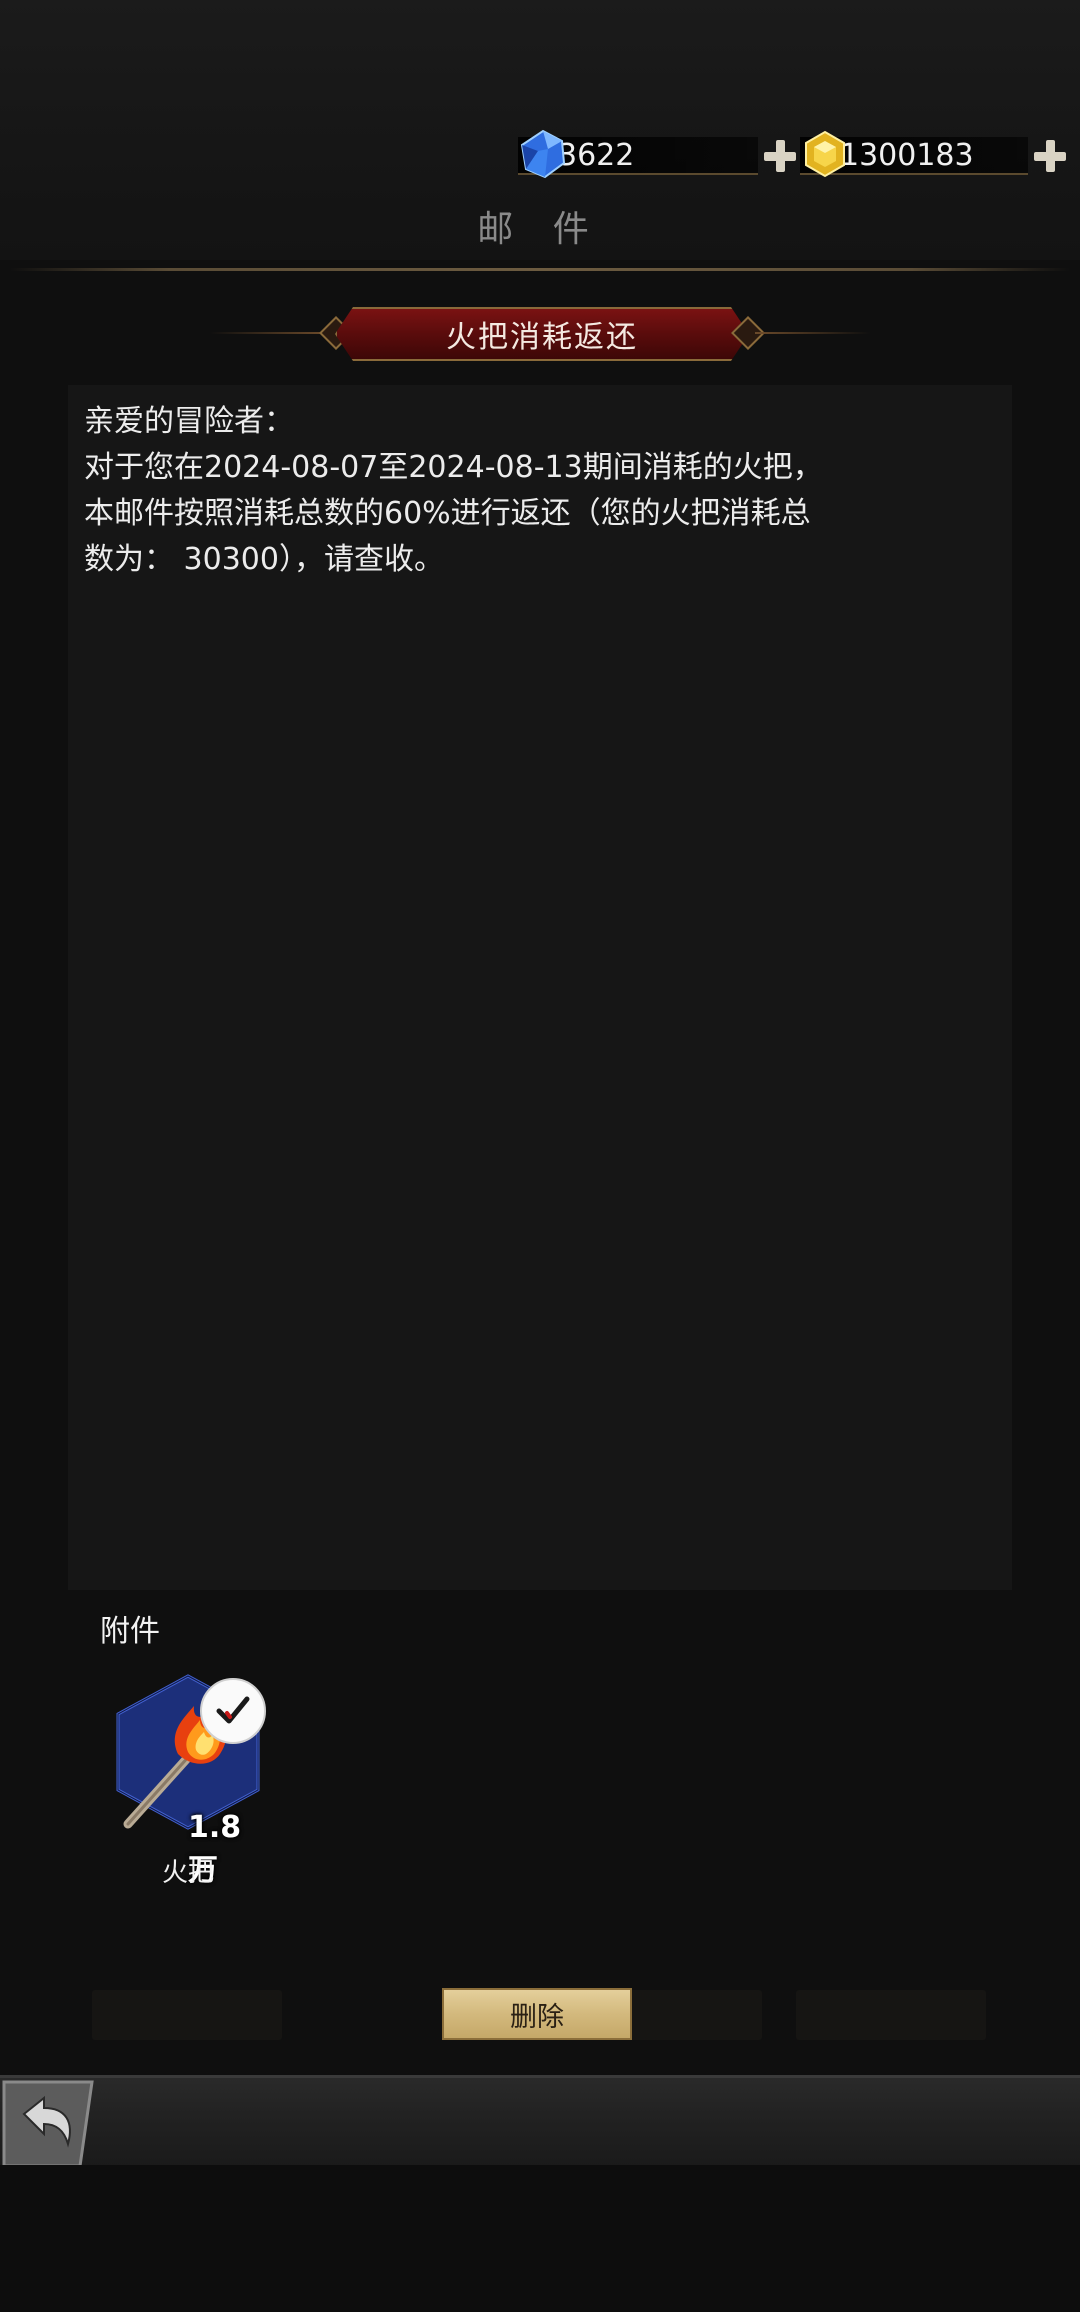 Image resolution: width=1080 pixels, height=2312 pixels. What do you see at coordinates (233, 1711) in the screenshot?
I see `claimed-check-icon` at bounding box center [233, 1711].